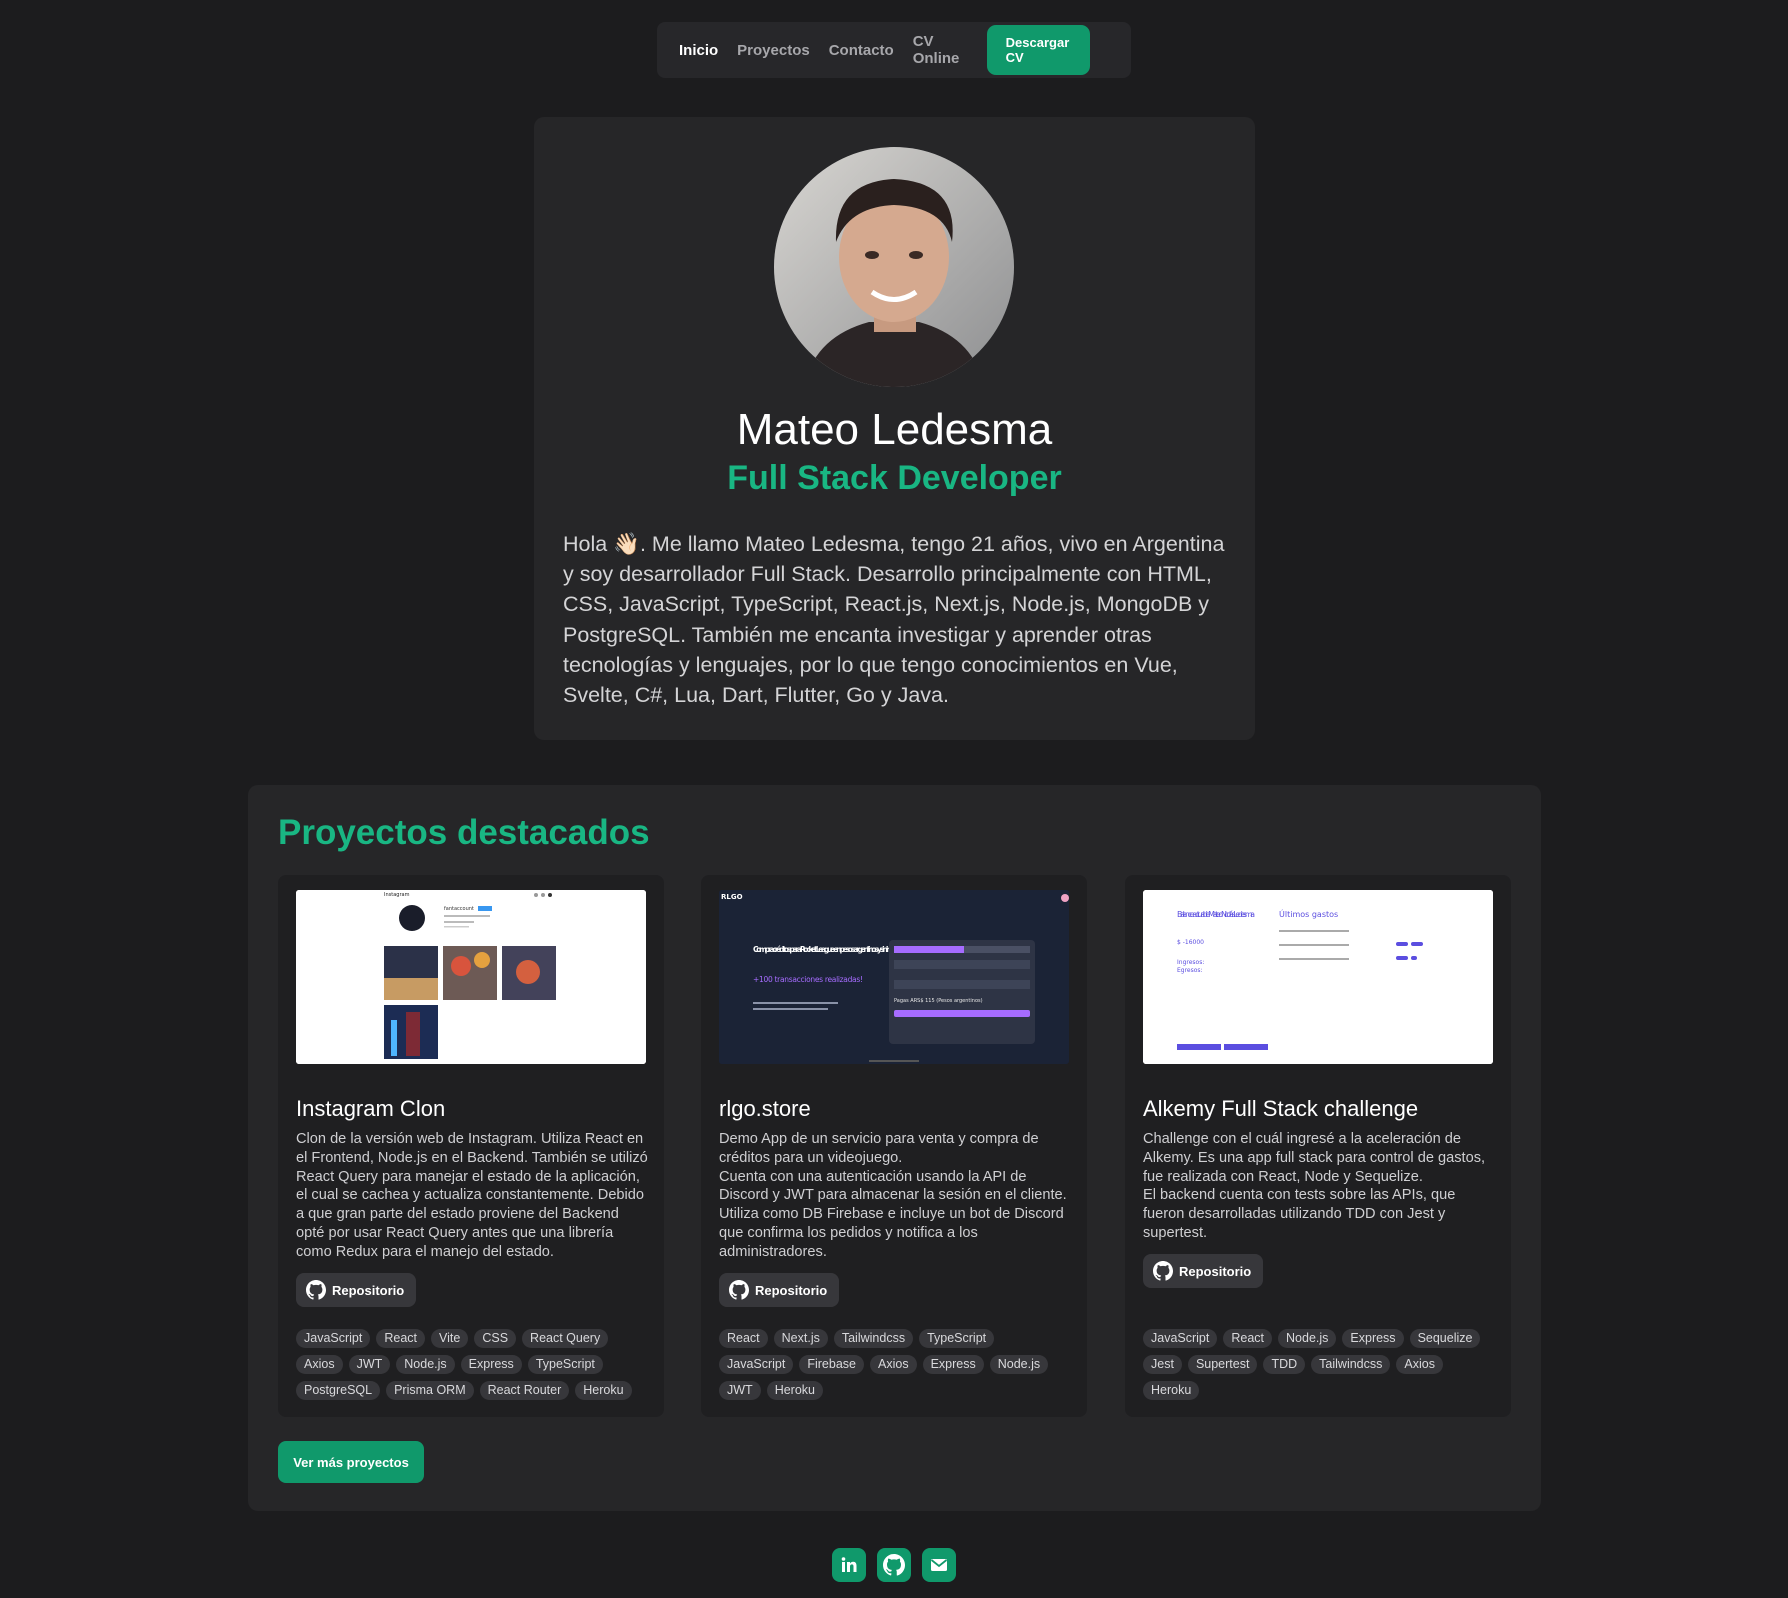 The height and width of the screenshot is (1598, 1788). I want to click on project-title: Instagram Clon, so click(371, 1108).